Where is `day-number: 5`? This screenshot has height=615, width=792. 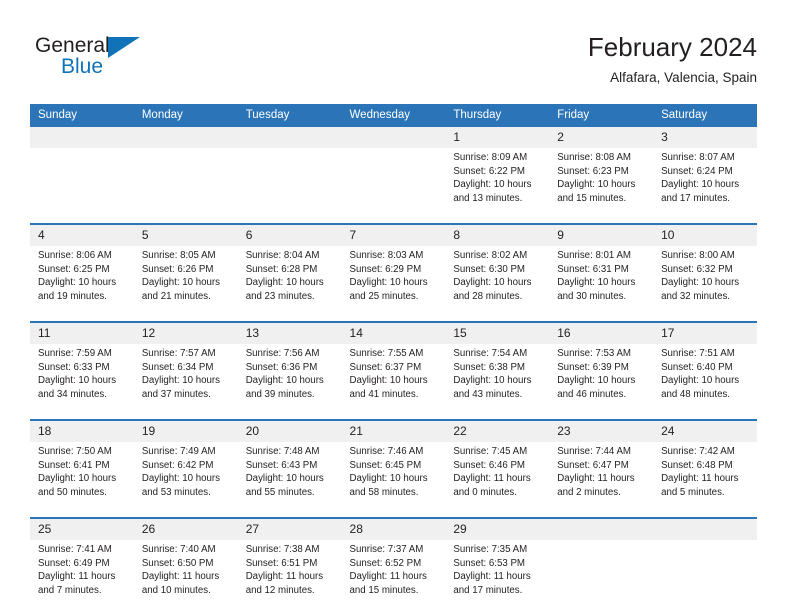 day-number: 5 is located at coordinates (185, 235).